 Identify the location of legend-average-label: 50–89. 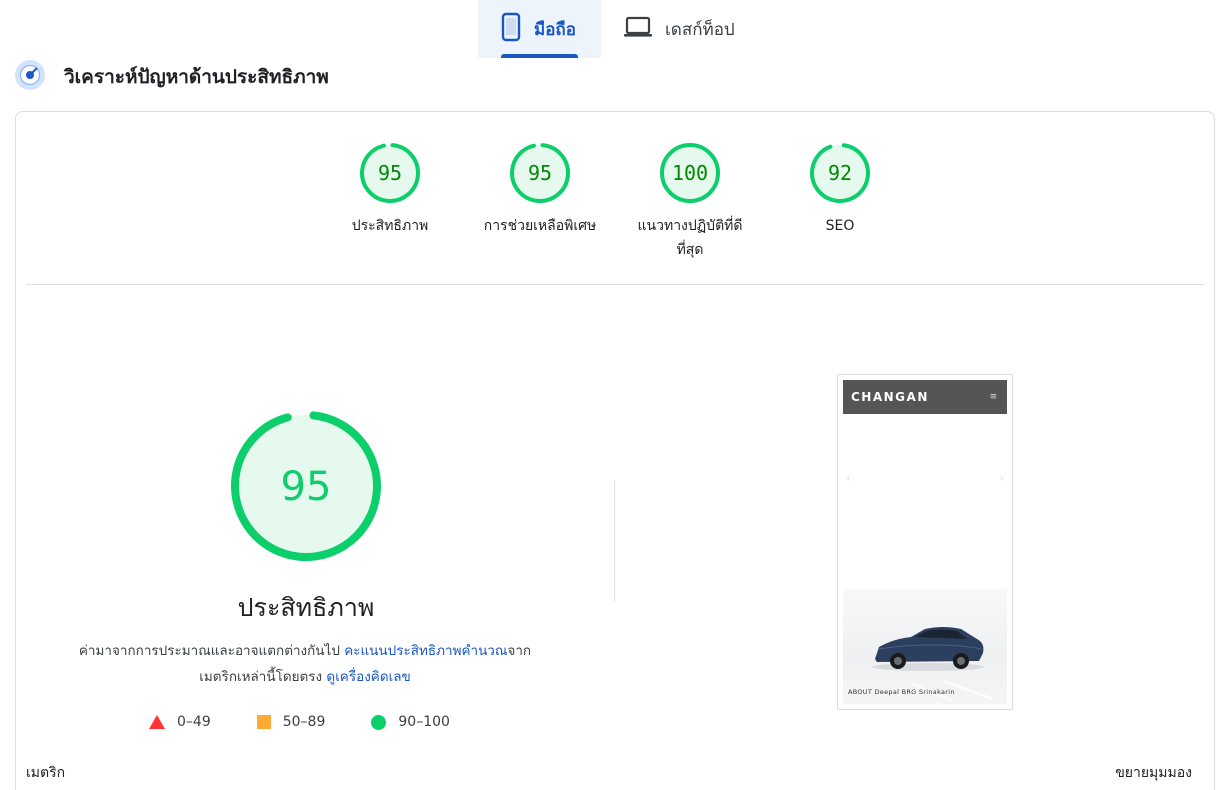
(304, 722).